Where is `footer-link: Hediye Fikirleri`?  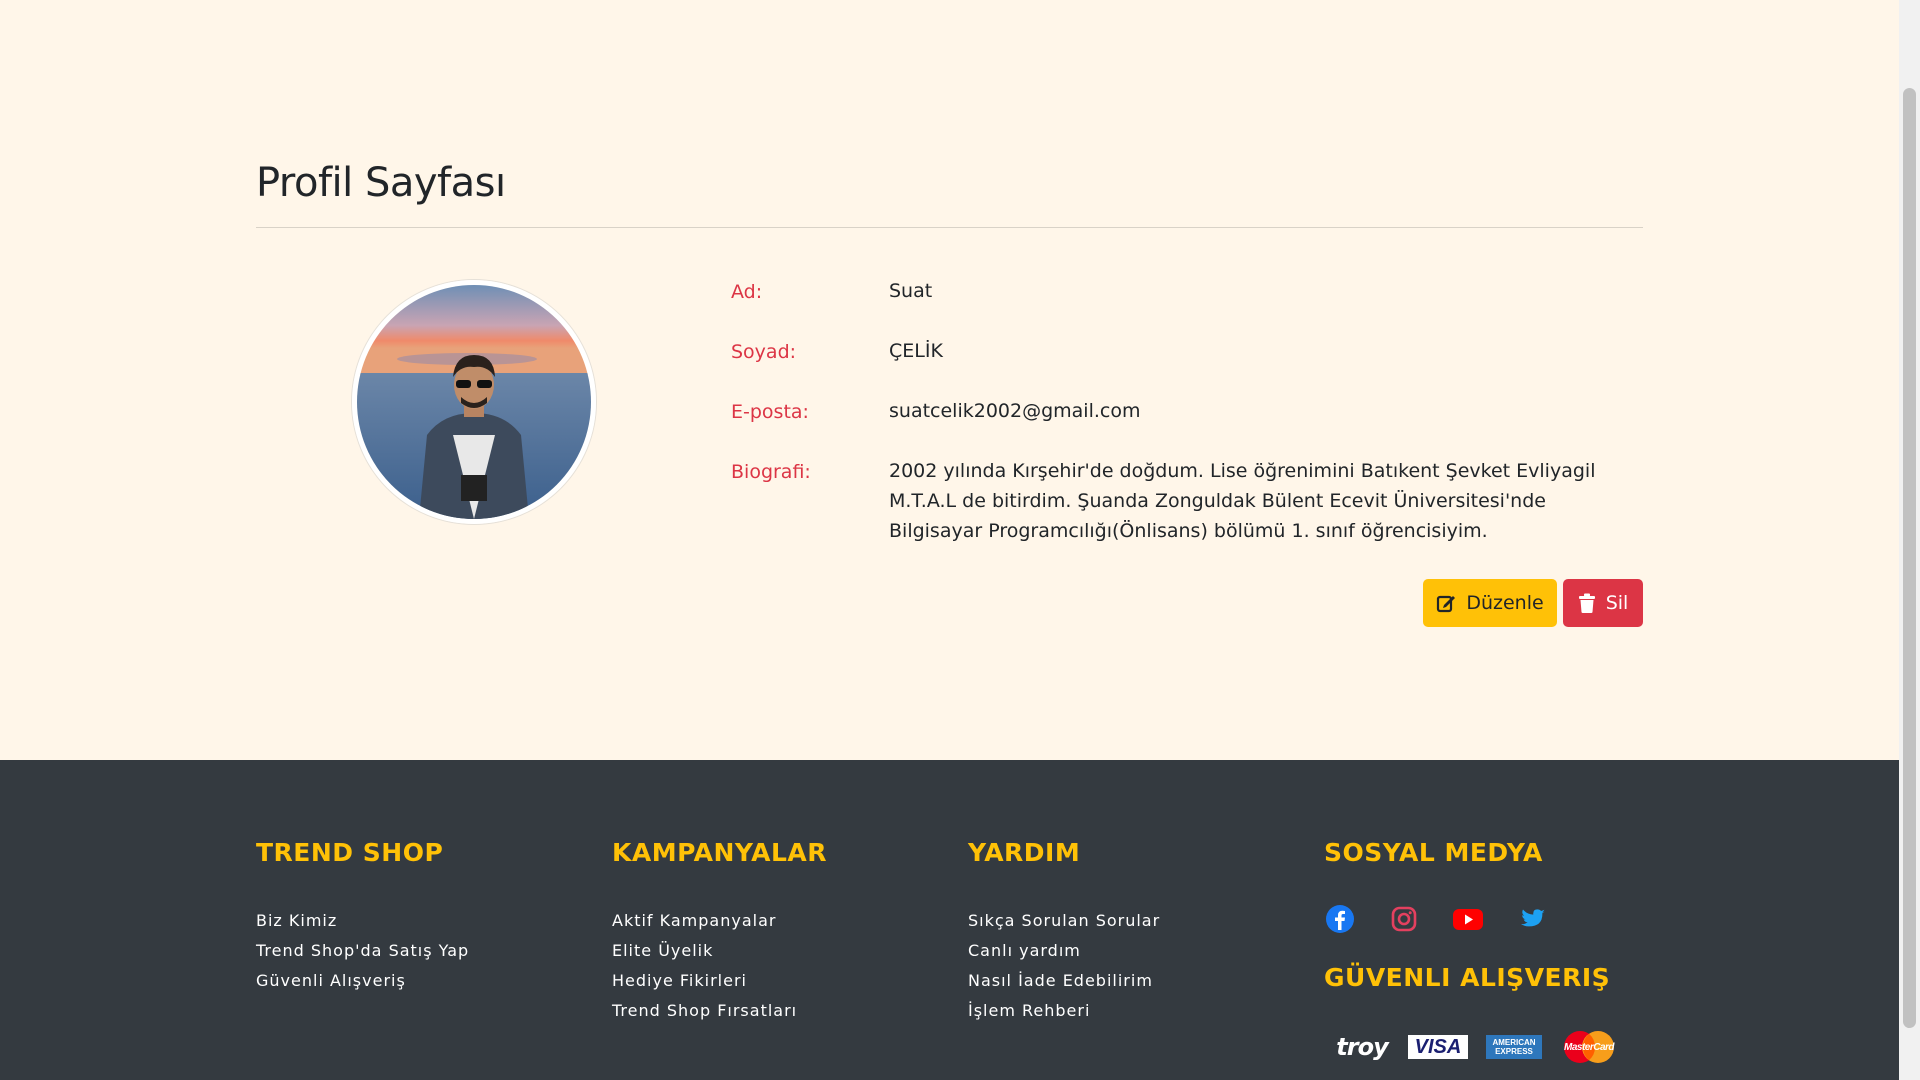
footer-link: Hediye Fikirleri is located at coordinates (704, 981).